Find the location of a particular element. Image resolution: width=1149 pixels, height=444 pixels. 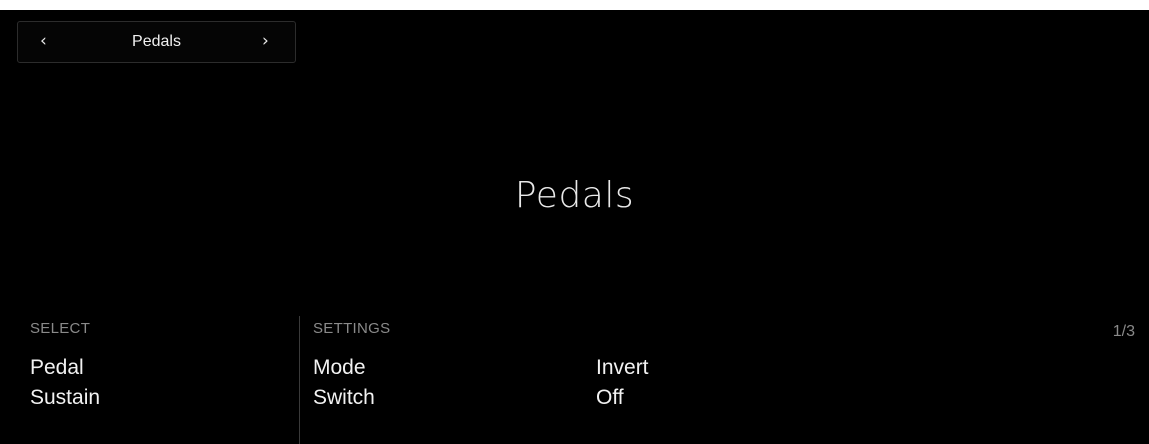

setting-invert-name: Invert is located at coordinates (622, 368).